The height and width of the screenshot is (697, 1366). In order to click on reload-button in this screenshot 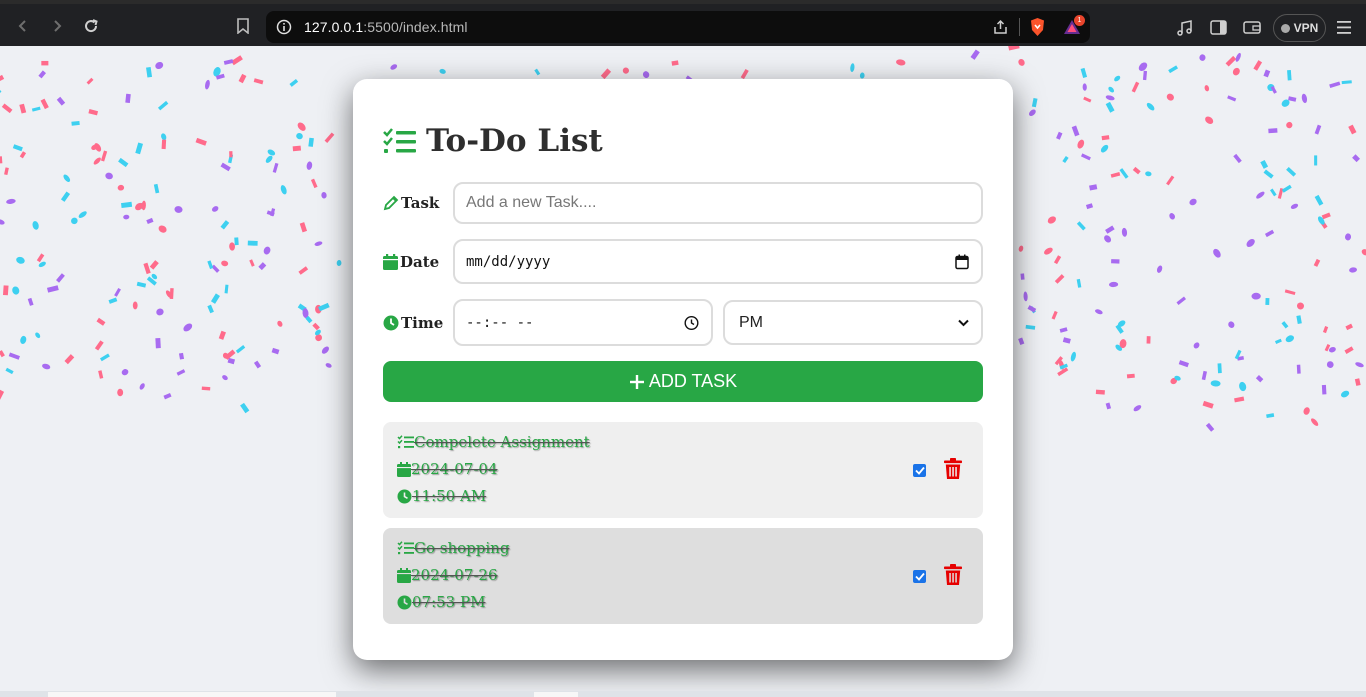, I will do `click(91, 26)`.